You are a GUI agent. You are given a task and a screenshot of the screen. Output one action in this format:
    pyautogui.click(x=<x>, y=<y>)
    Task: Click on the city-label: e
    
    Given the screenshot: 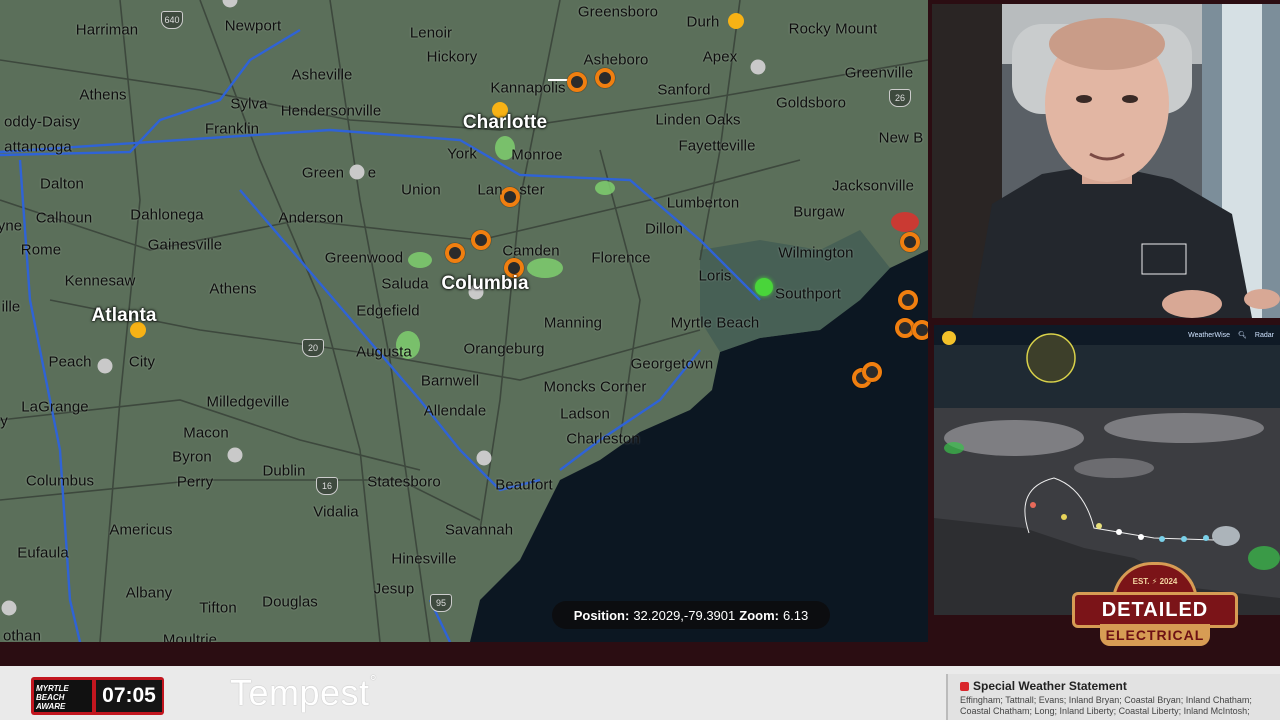 What is the action you would take?
    pyautogui.click(x=372, y=173)
    